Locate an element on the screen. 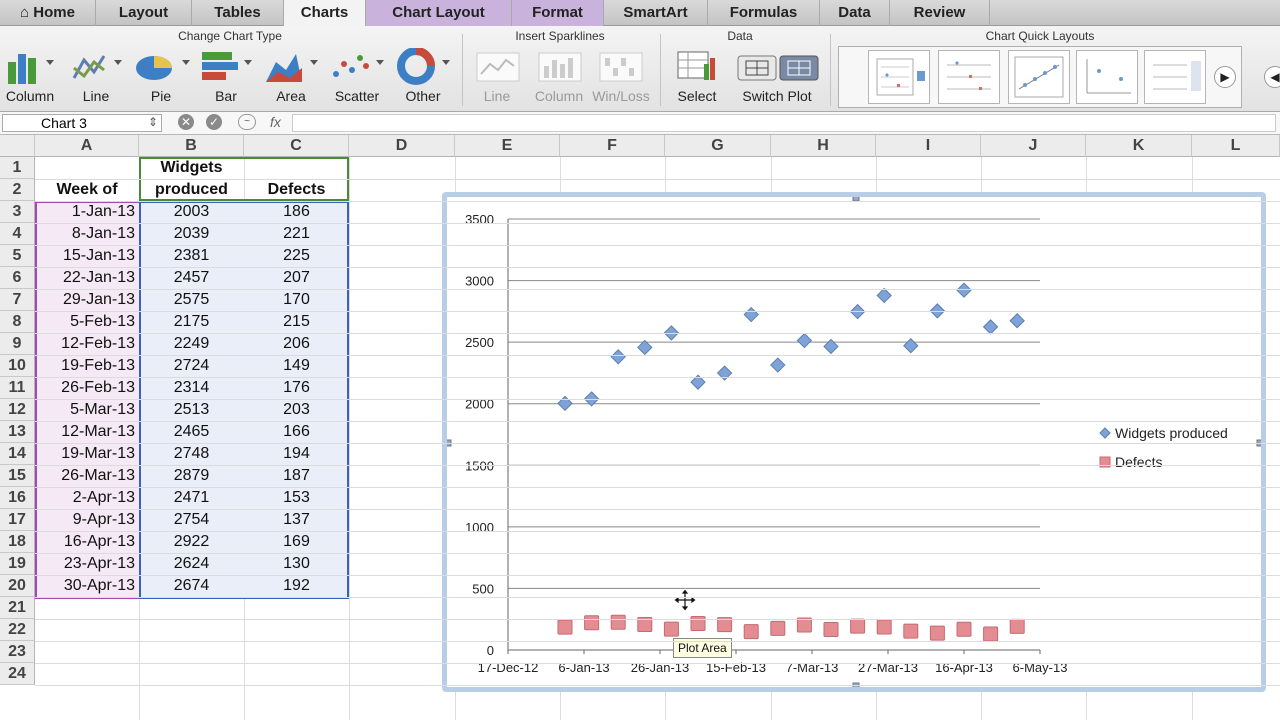 This screenshot has height=720, width=1280. tab-format: Format is located at coordinates (558, 13).